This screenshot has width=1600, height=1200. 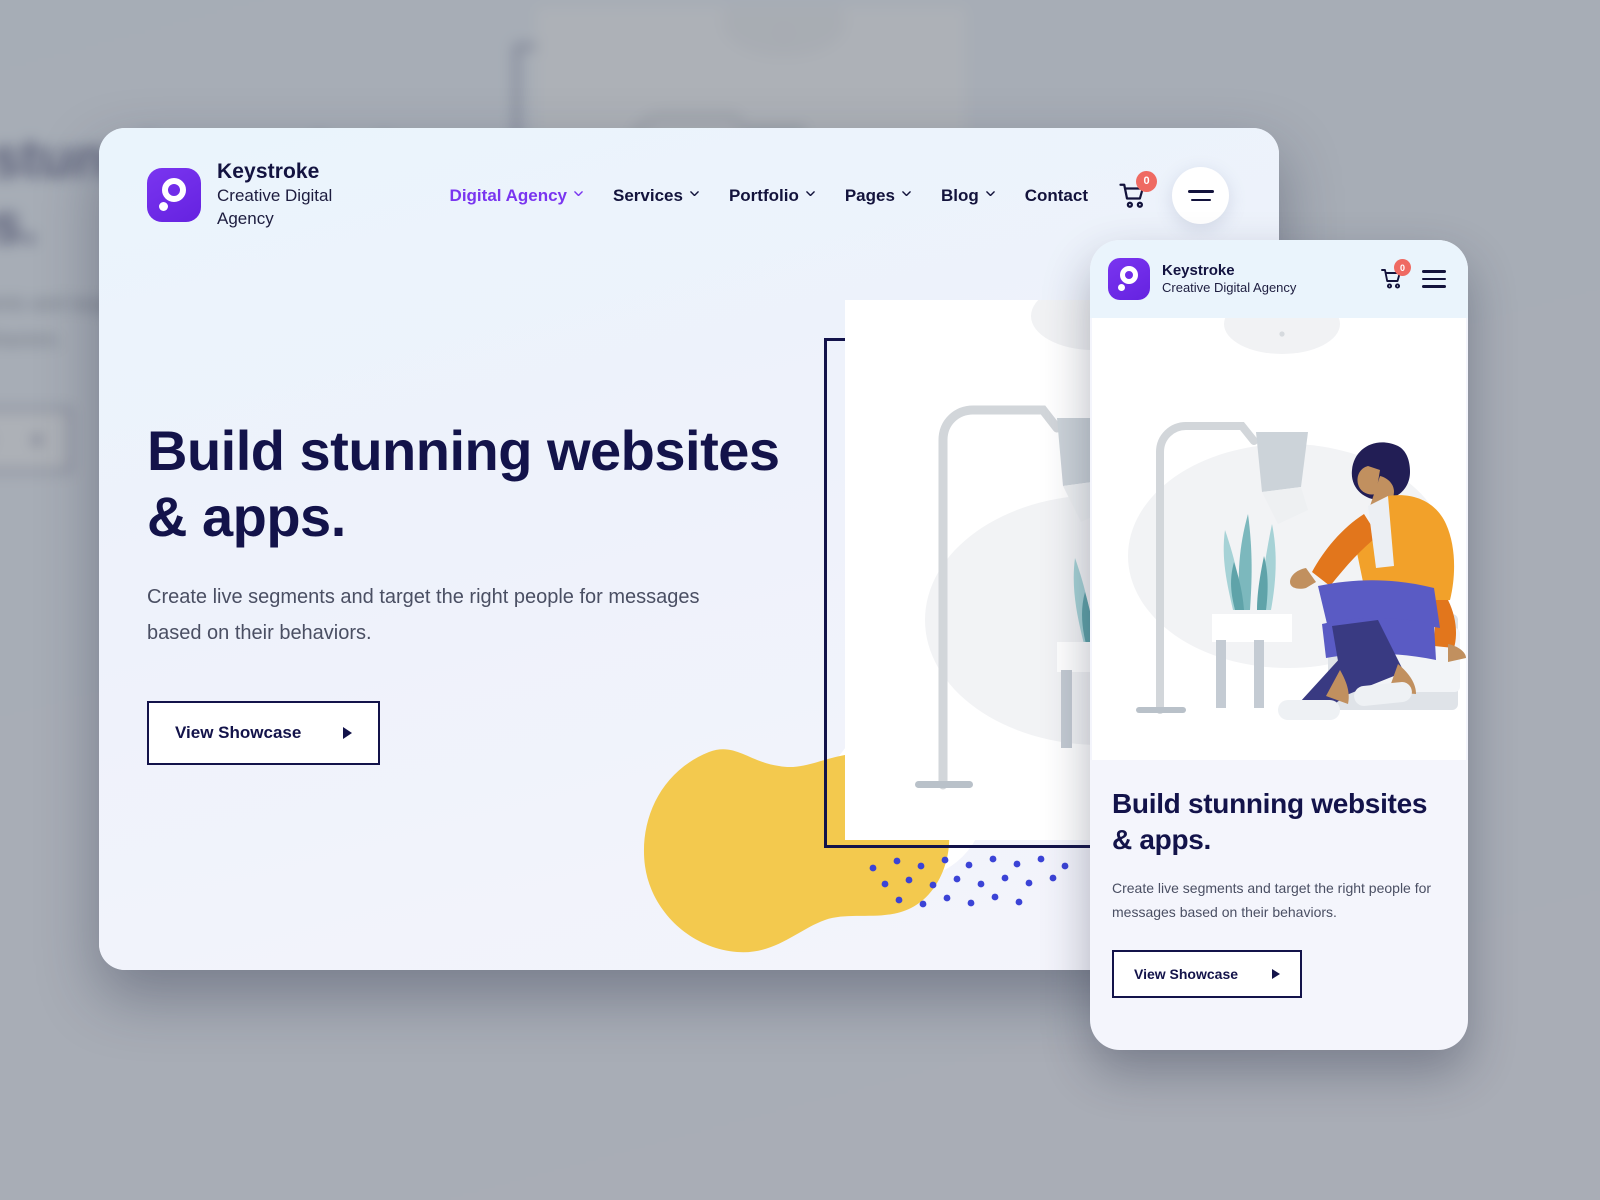 I want to click on nav-label-services: Services, so click(x=648, y=195).